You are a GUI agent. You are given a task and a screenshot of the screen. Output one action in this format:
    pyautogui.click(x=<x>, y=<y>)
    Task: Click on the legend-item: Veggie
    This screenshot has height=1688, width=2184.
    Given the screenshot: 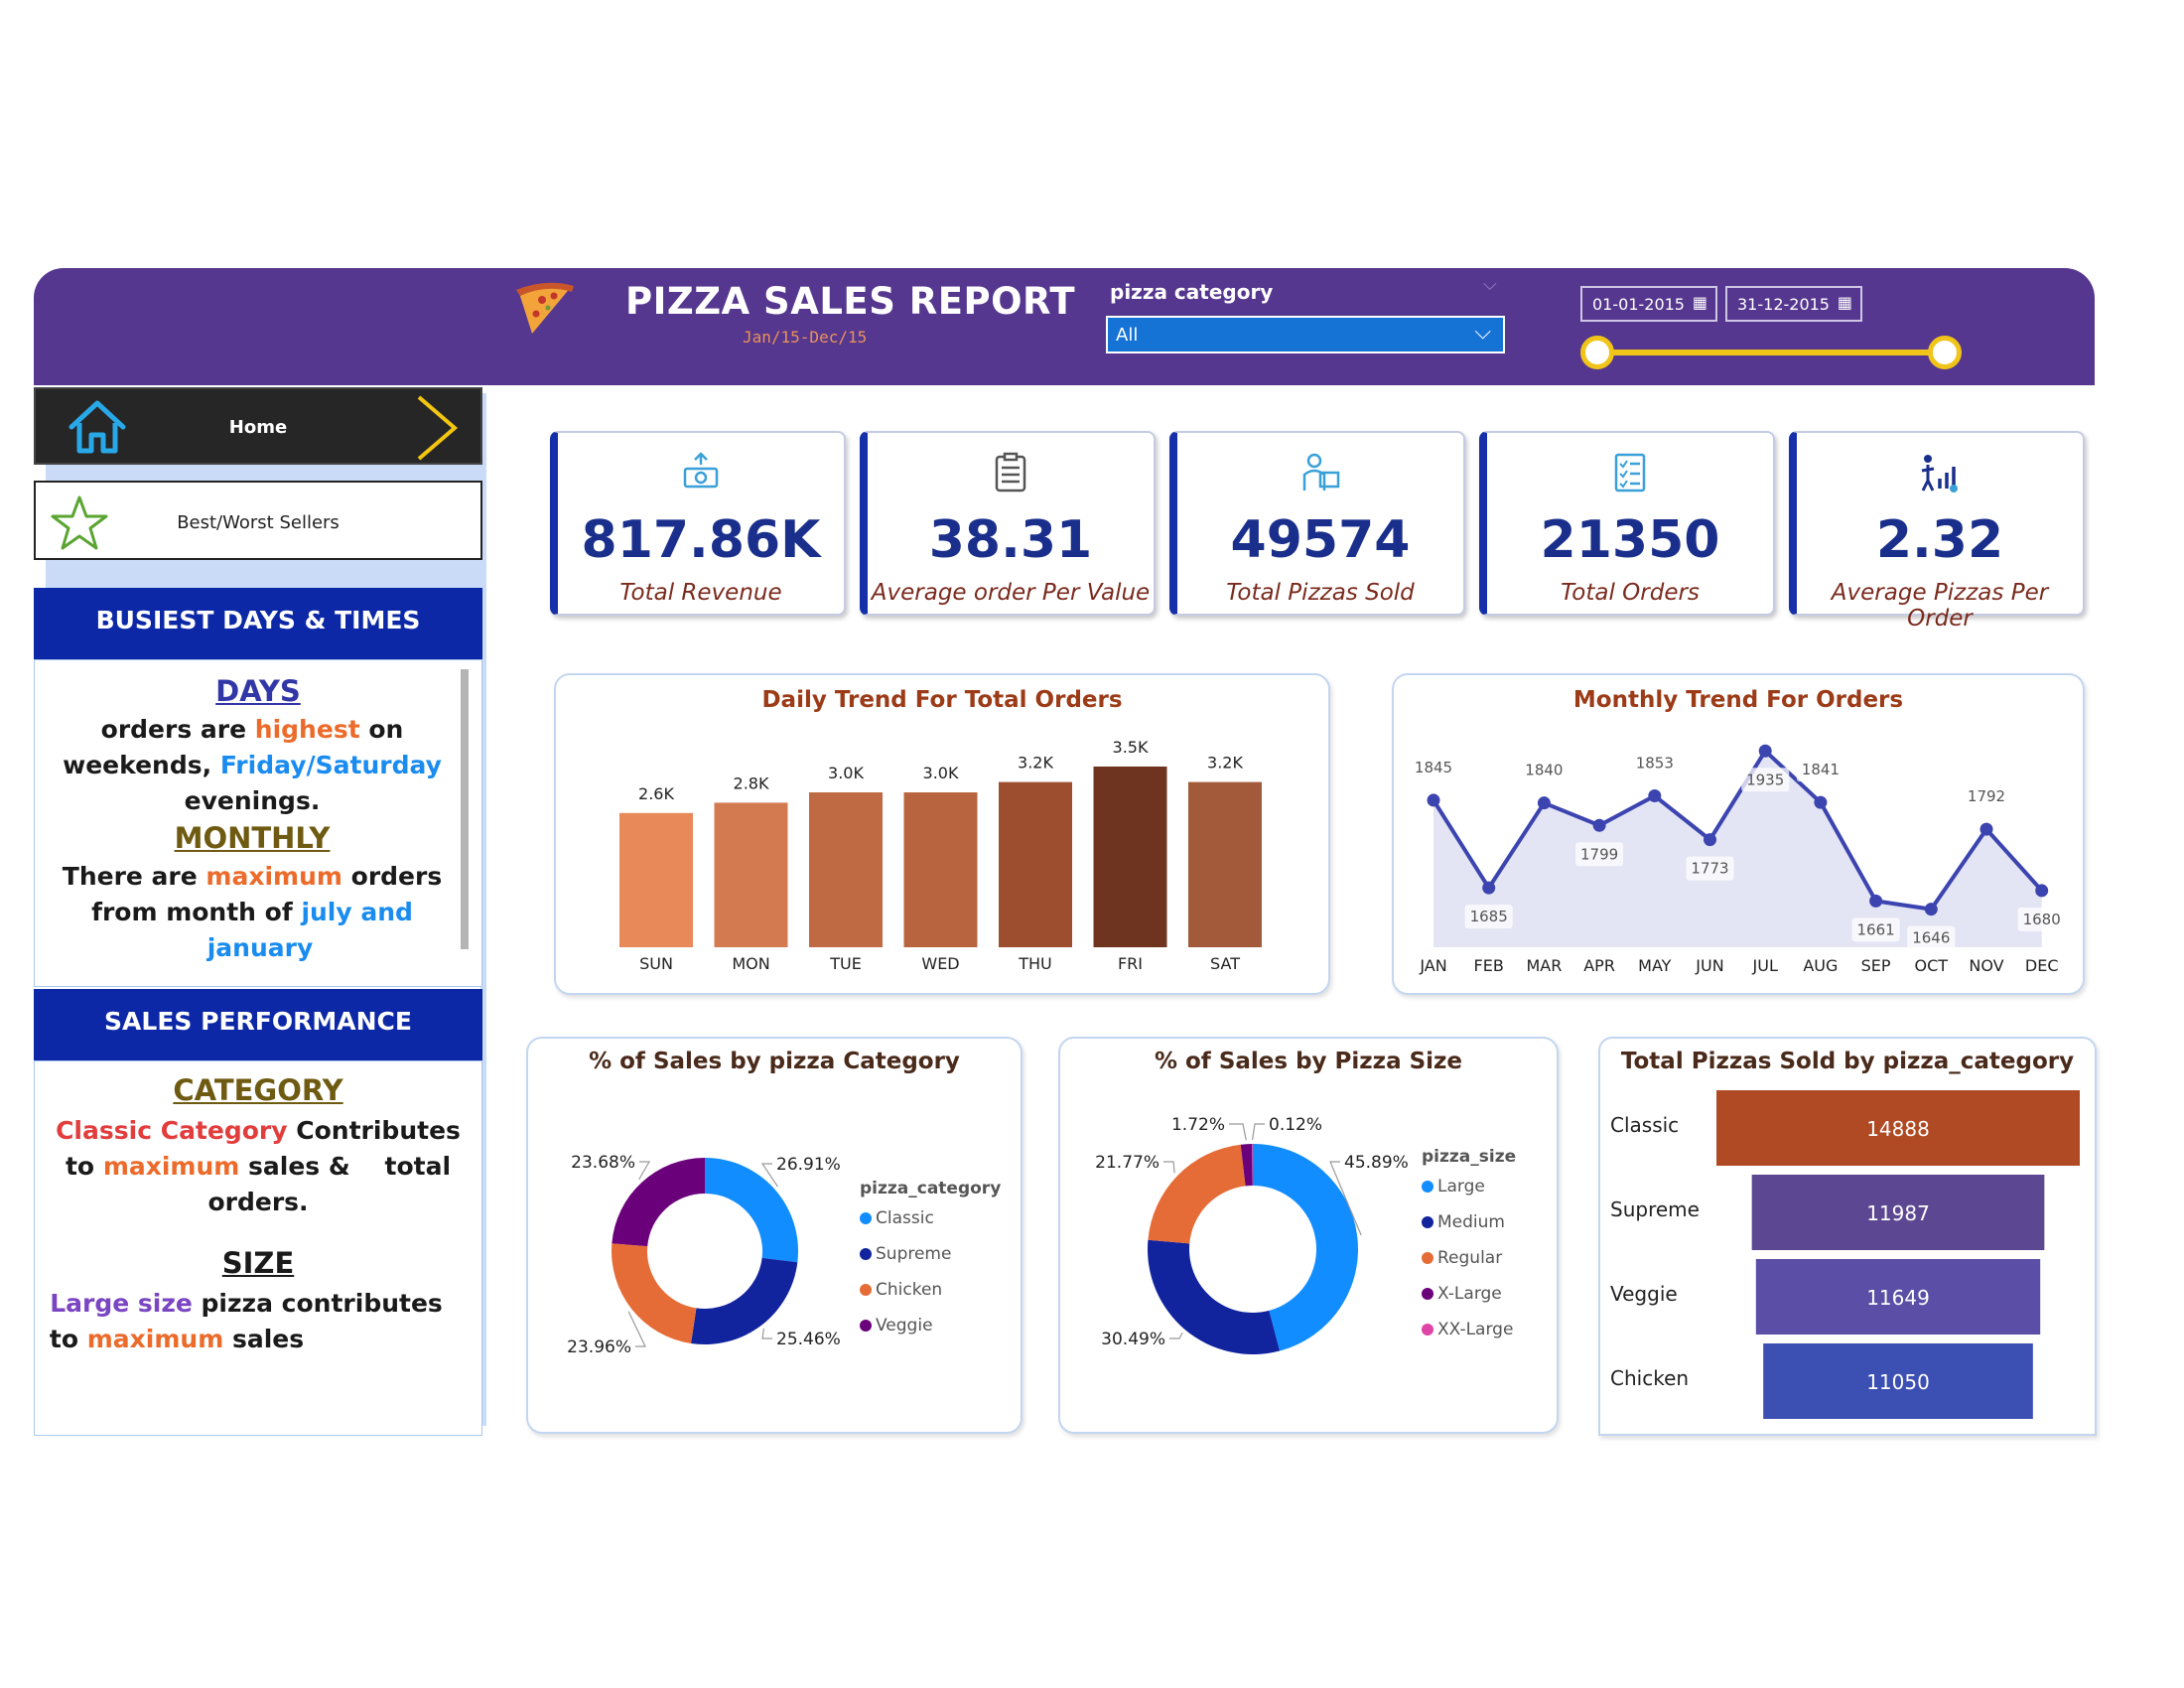 What is the action you would take?
    pyautogui.click(x=904, y=1326)
    